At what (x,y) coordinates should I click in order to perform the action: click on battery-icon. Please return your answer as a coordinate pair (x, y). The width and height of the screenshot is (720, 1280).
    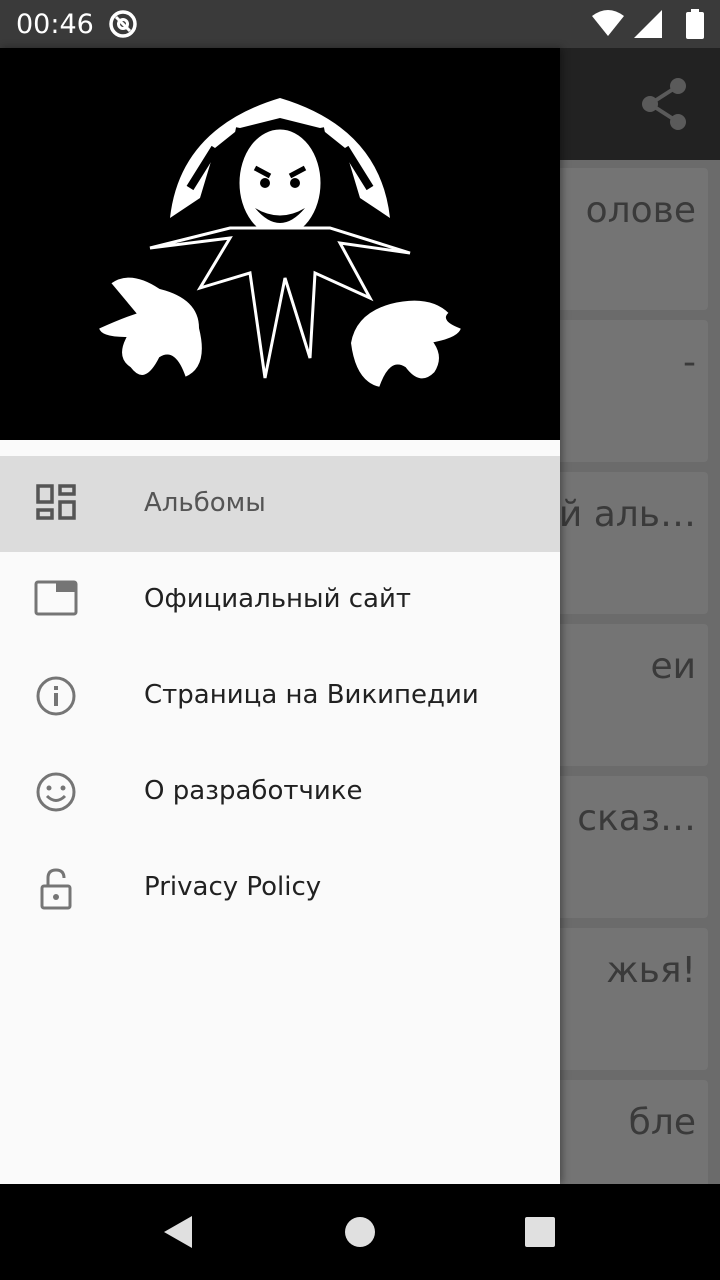
    Looking at the image, I should click on (695, 24).